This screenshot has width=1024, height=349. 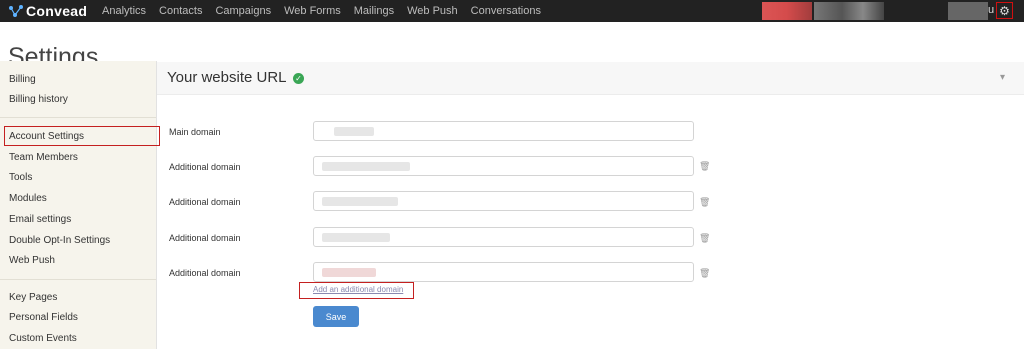 I want to click on nav-mailings: Mailings, so click(x=374, y=11).